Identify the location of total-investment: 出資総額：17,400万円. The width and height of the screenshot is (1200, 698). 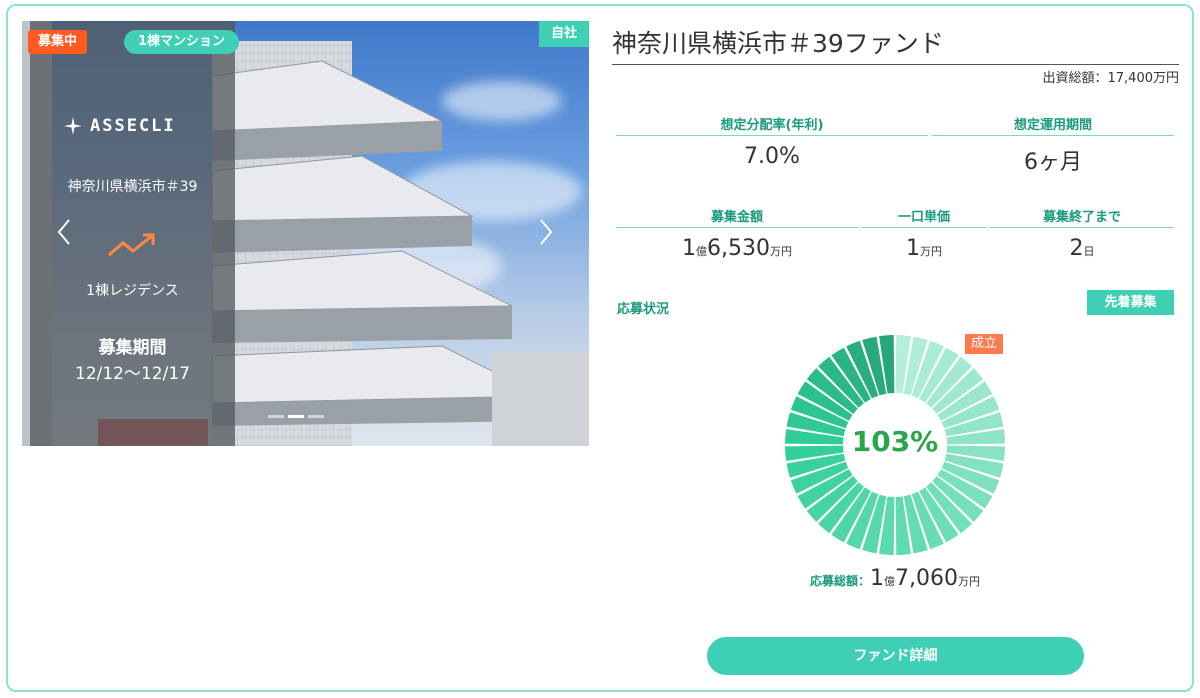
(1111, 78).